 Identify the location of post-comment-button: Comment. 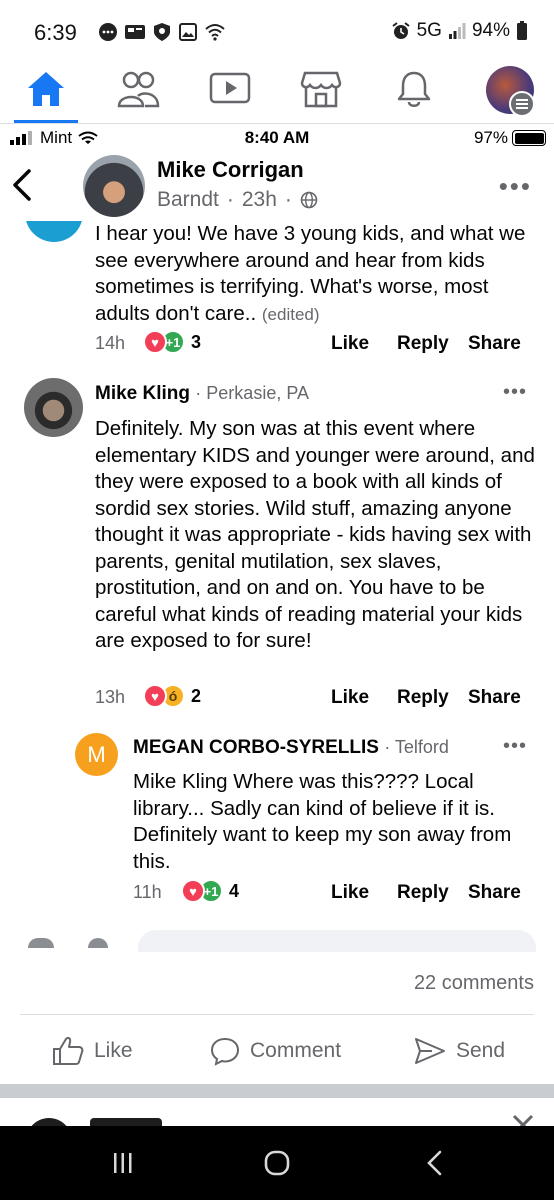
(275, 1051).